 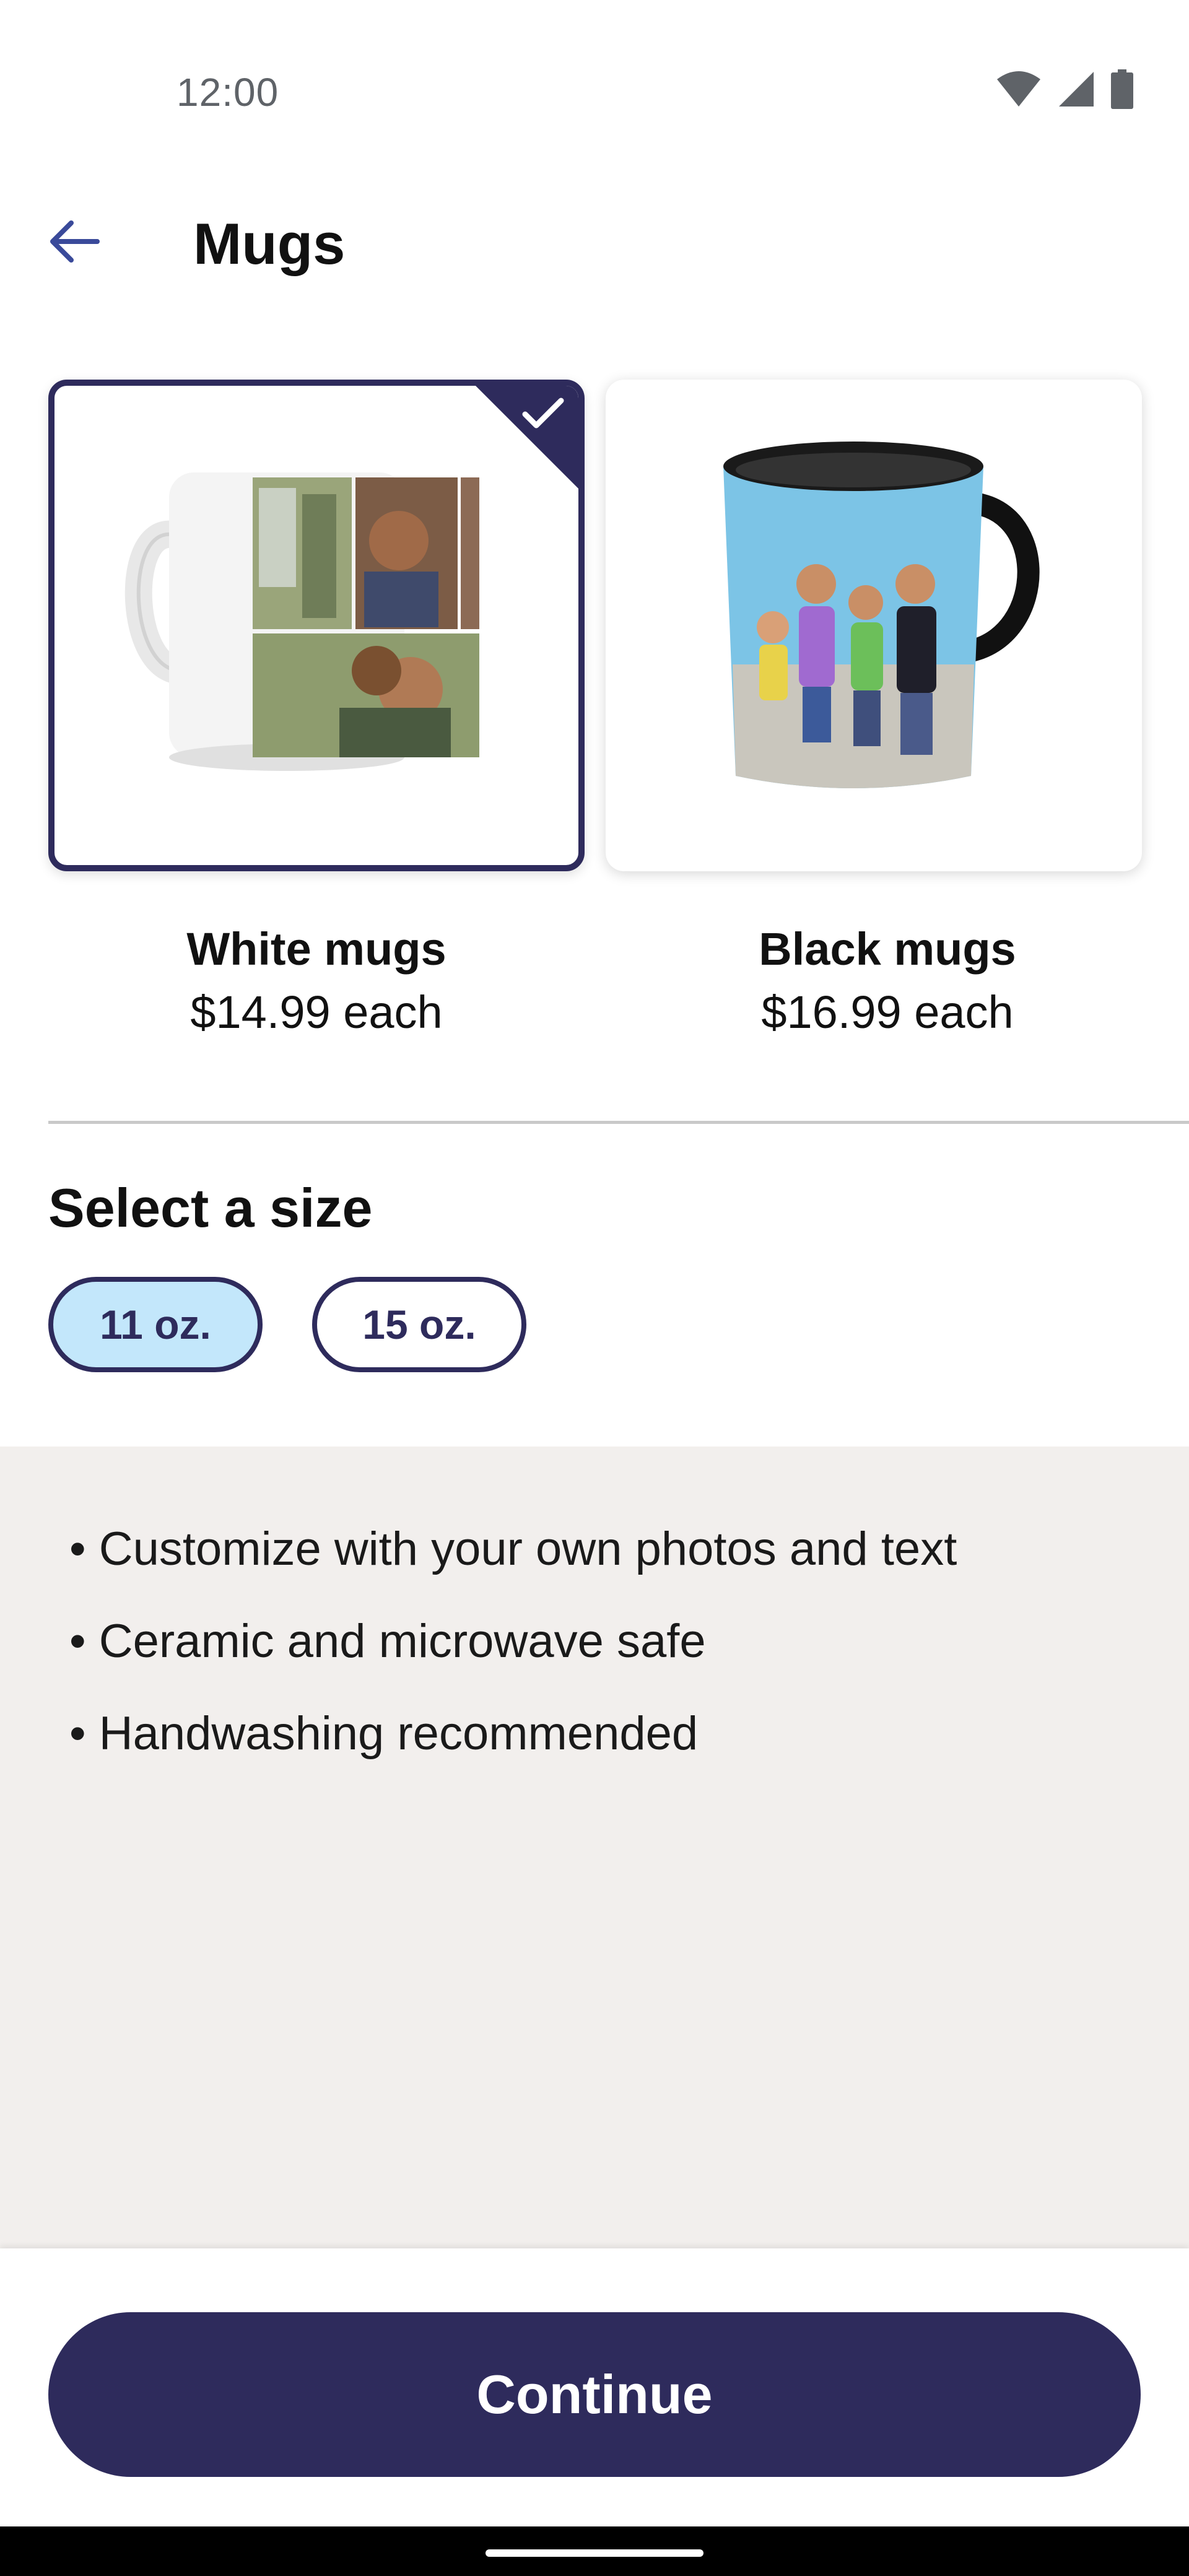 What do you see at coordinates (887, 949) in the screenshot?
I see `black-mugs-name: Black mugs` at bounding box center [887, 949].